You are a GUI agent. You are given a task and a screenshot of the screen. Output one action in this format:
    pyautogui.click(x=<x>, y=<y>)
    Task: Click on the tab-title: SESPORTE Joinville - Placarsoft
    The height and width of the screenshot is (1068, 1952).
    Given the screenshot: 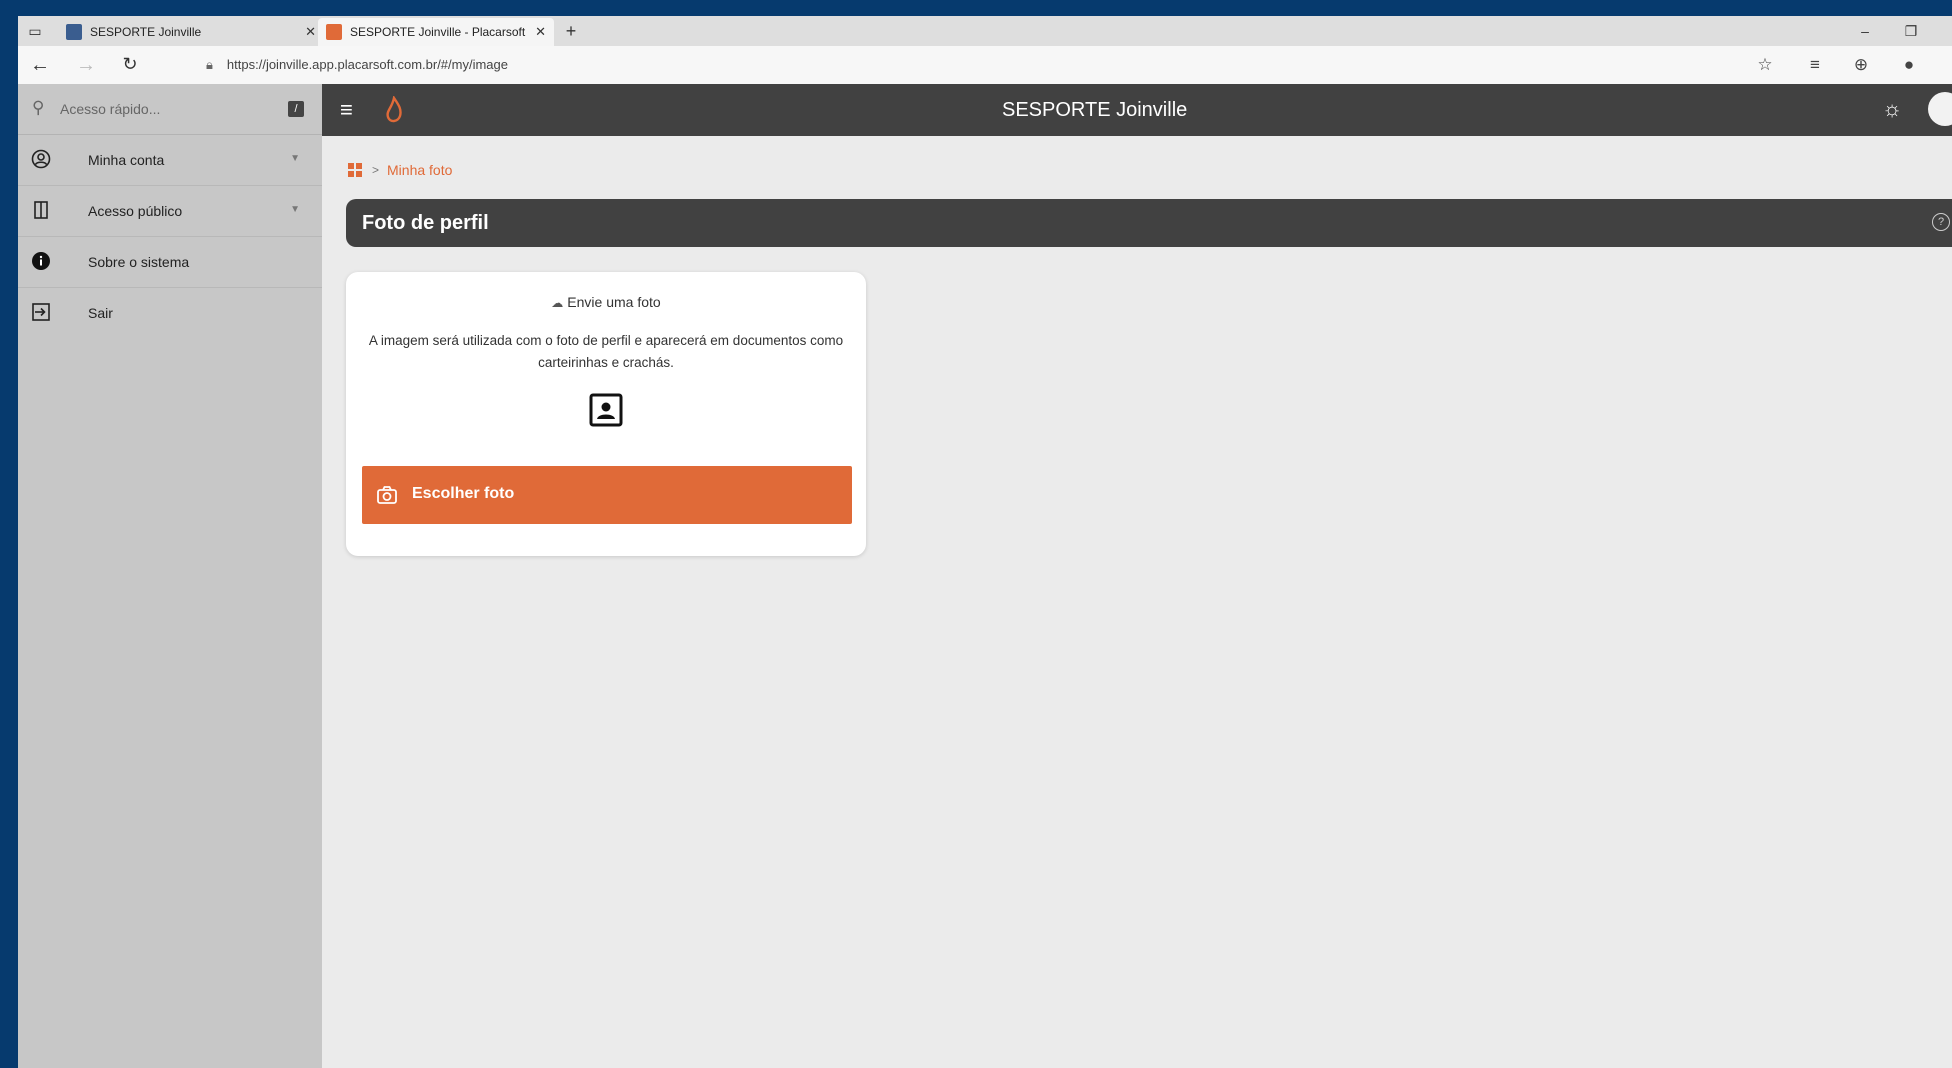 What is the action you would take?
    pyautogui.click(x=438, y=32)
    